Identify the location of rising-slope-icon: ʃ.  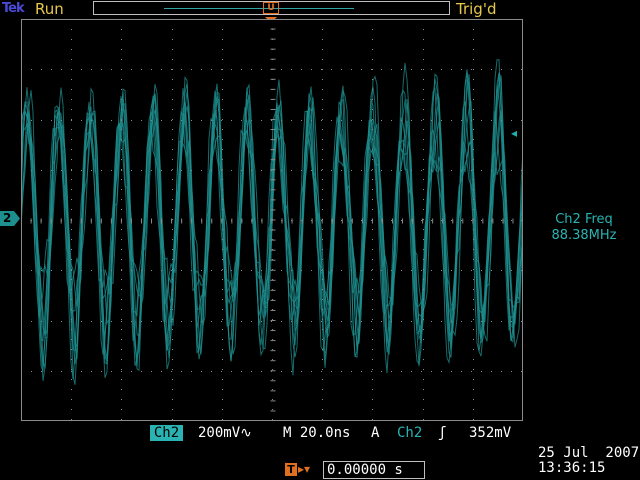
(442, 433).